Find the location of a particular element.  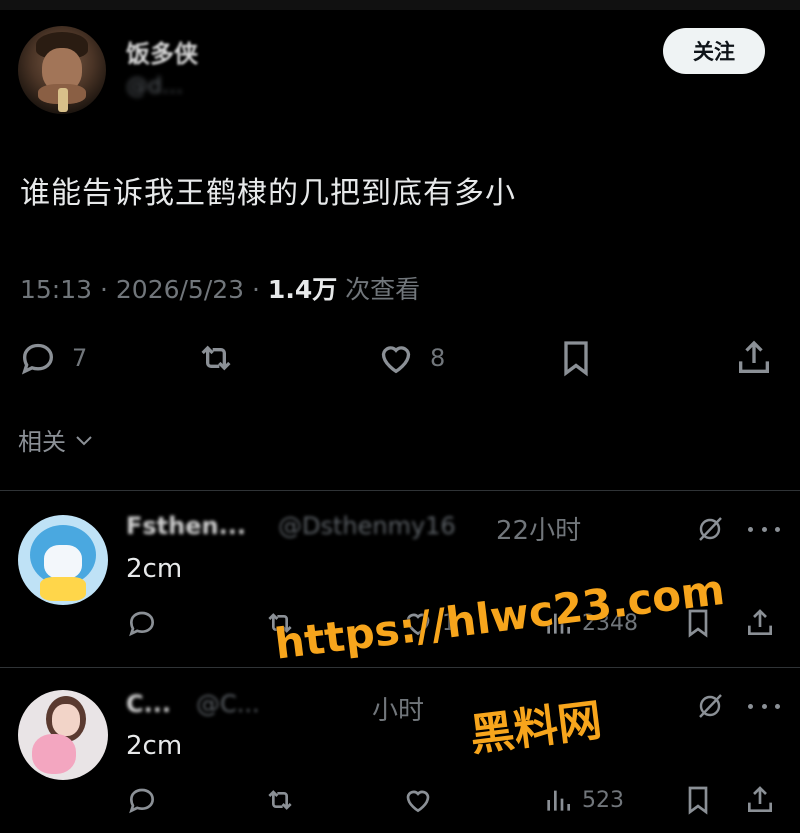

views-label: 次查看 is located at coordinates (379, 289).